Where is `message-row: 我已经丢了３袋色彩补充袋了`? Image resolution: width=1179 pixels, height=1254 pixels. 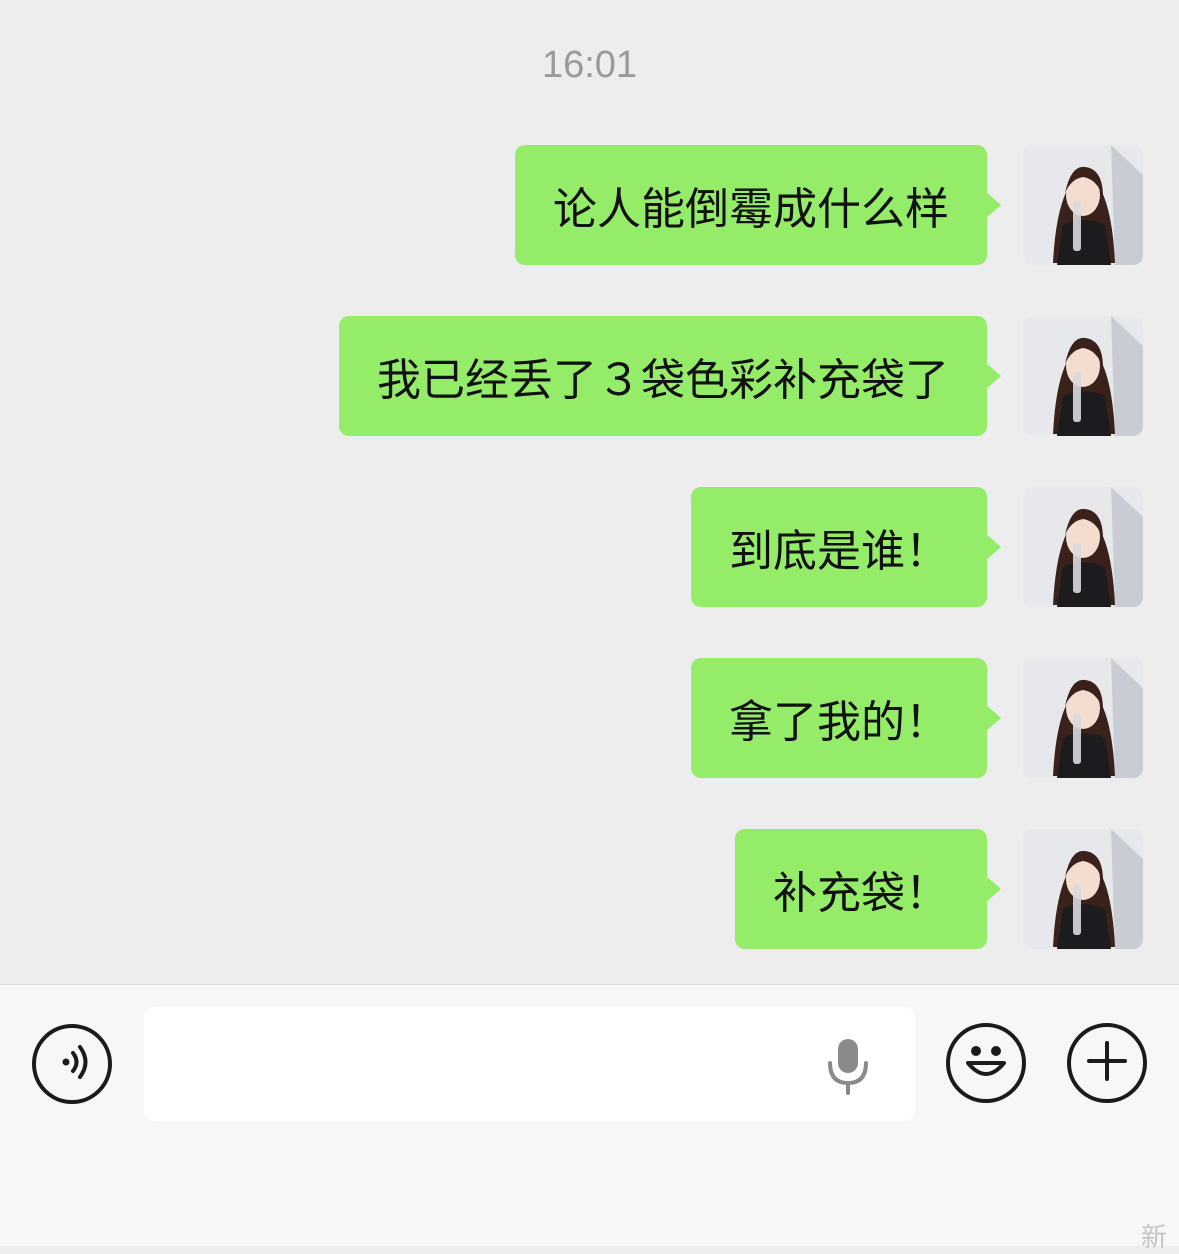 message-row: 我已经丢了３袋色彩补充袋了 is located at coordinates (741, 376).